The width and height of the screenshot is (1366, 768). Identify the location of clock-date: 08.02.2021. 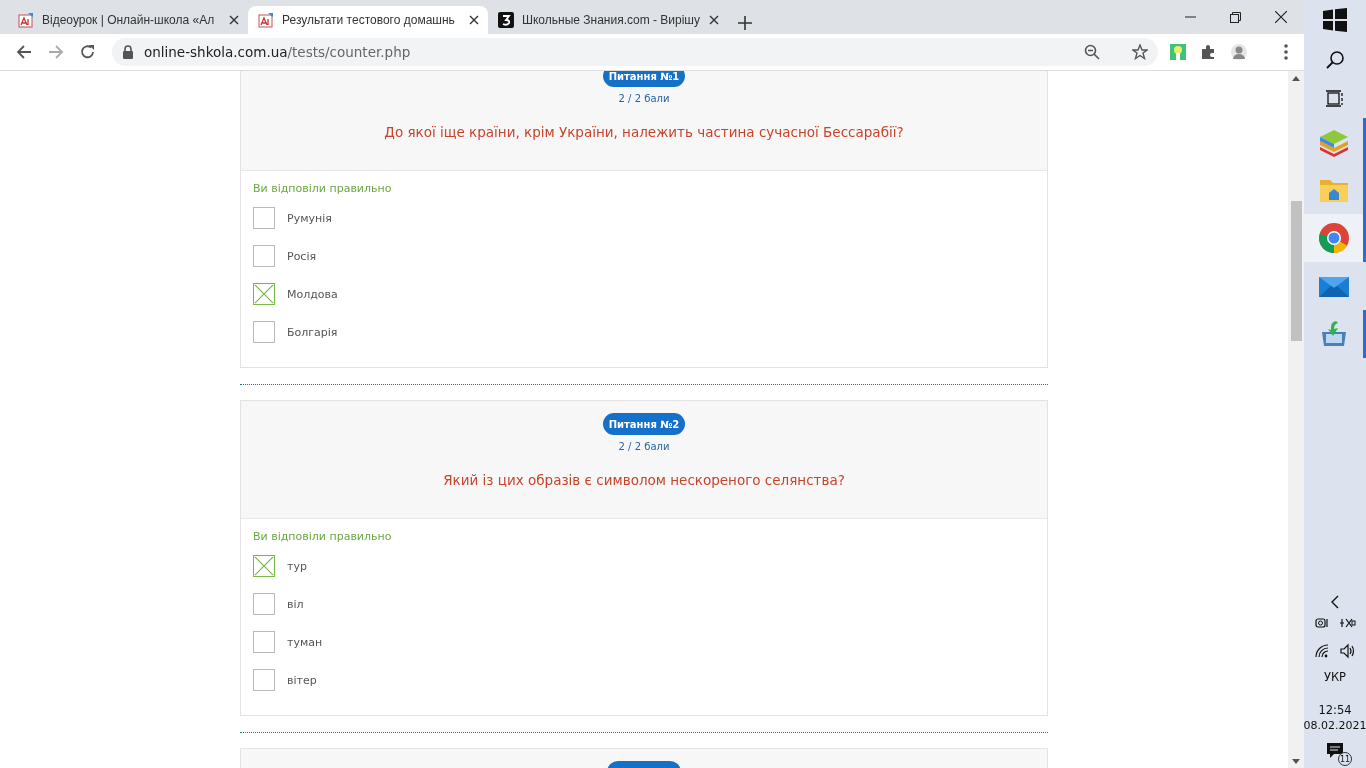
(1334, 725).